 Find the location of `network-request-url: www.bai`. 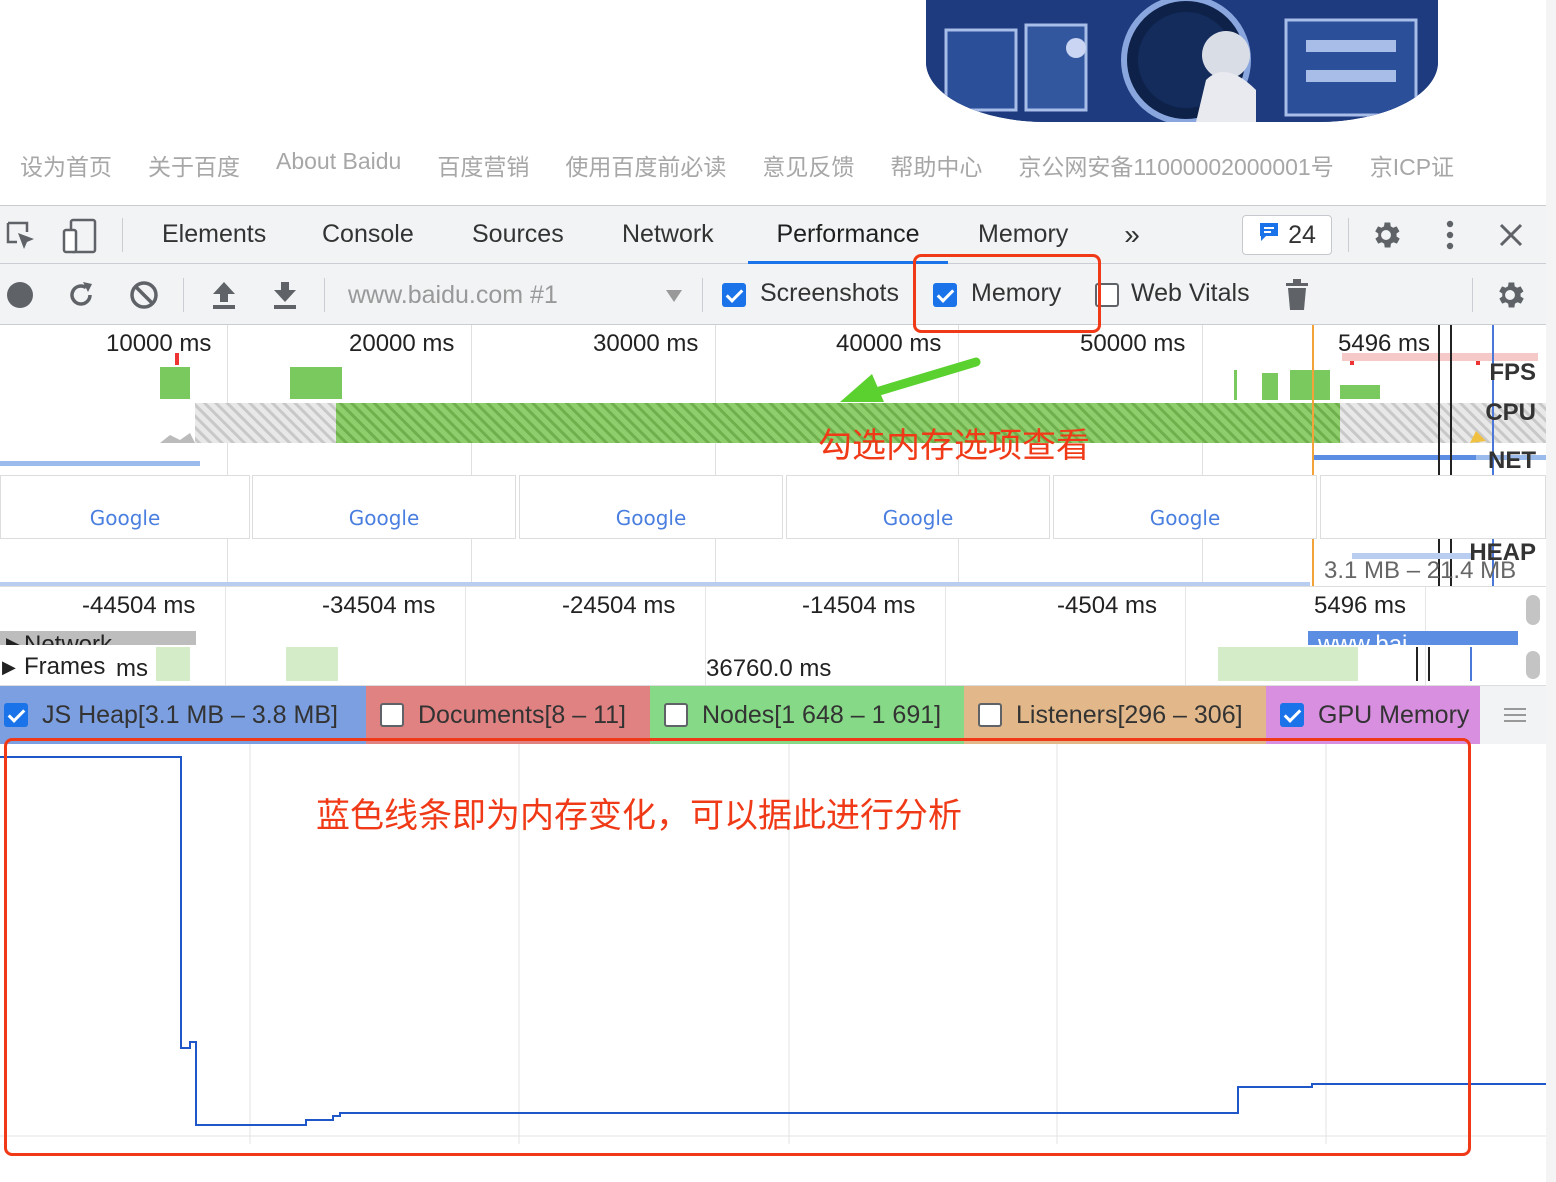

network-request-url: www.bai is located at coordinates (1363, 638).